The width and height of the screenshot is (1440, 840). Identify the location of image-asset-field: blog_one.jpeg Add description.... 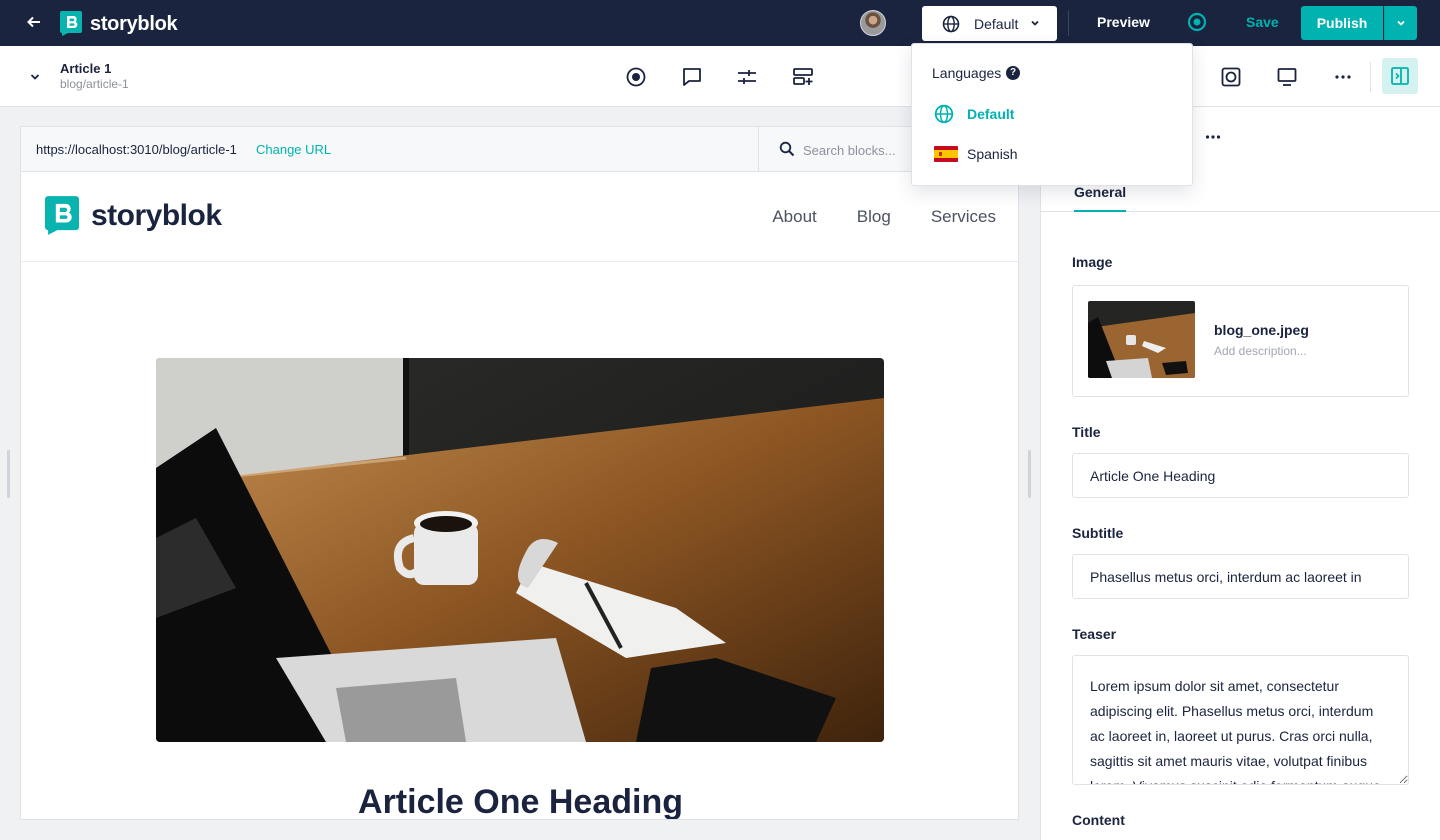
(1240, 341).